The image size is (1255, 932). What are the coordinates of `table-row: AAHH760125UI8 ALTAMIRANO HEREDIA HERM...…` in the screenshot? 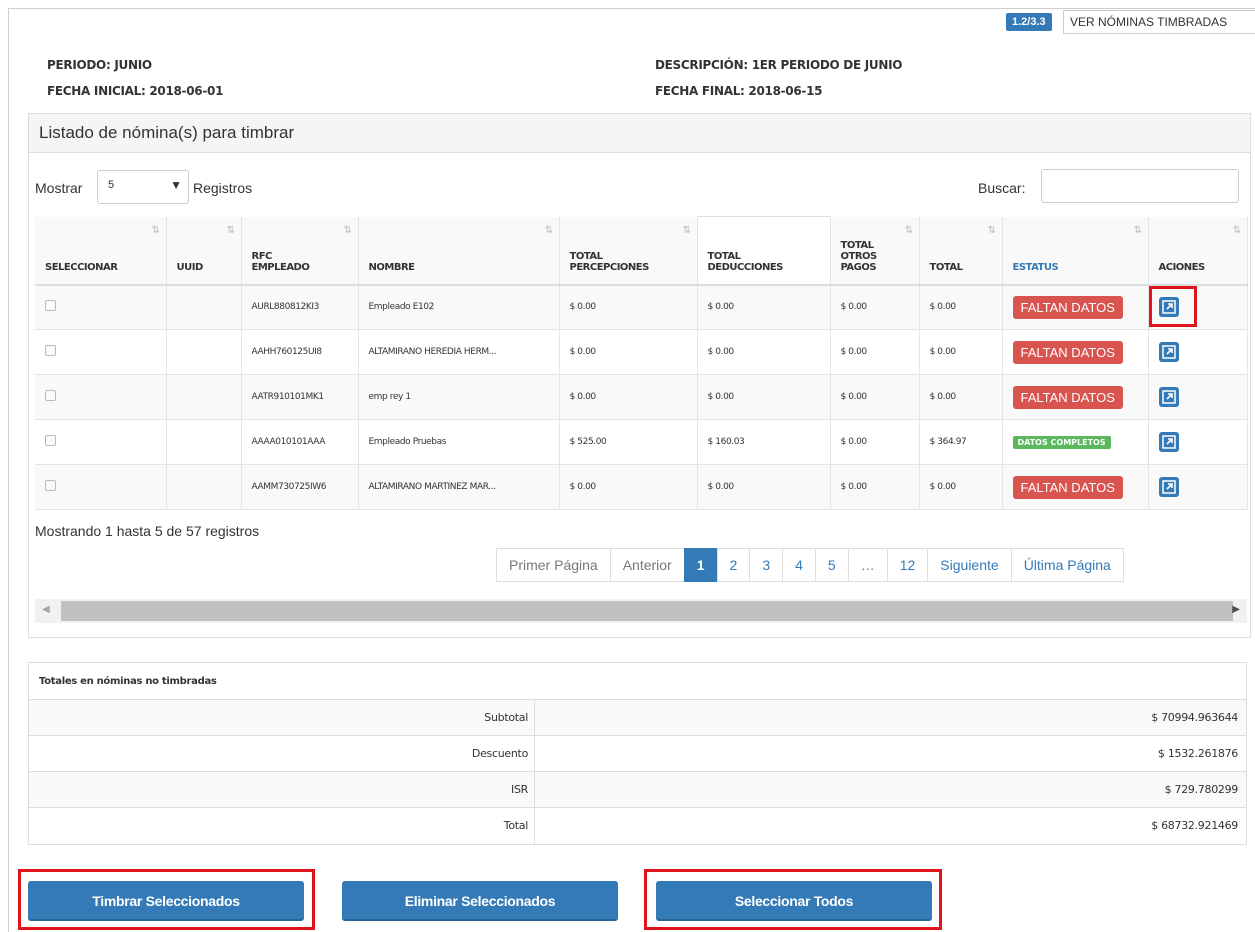 It's located at (641, 352).